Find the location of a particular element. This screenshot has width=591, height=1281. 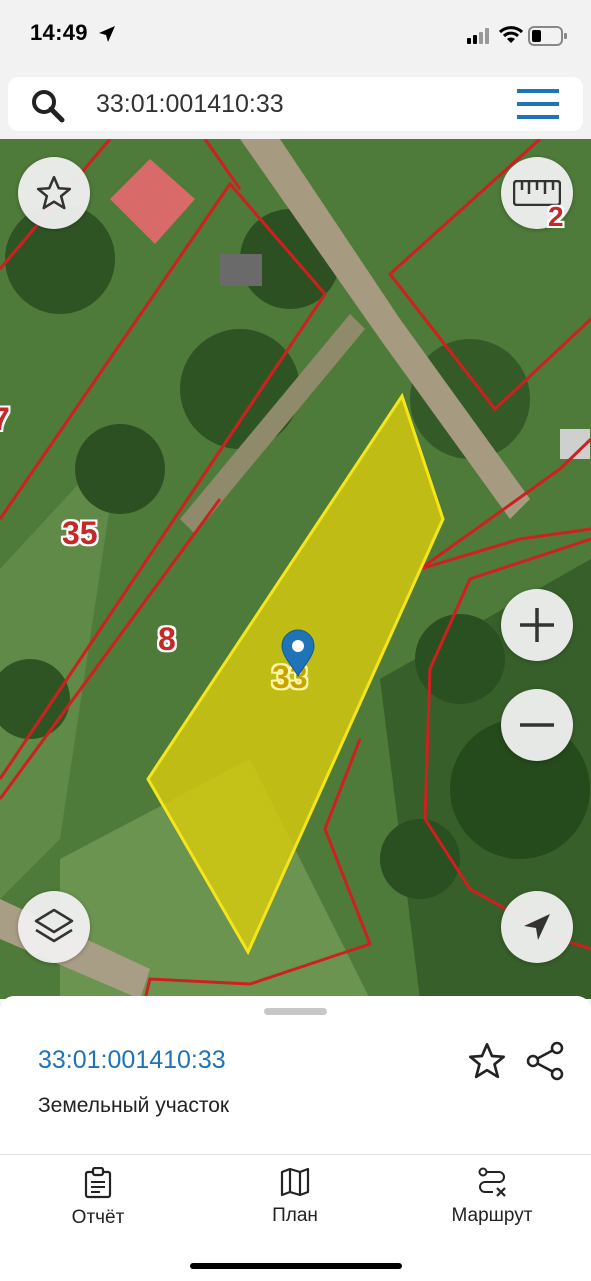

search-bar: 33:01:001410:33 is located at coordinates (295, 104).